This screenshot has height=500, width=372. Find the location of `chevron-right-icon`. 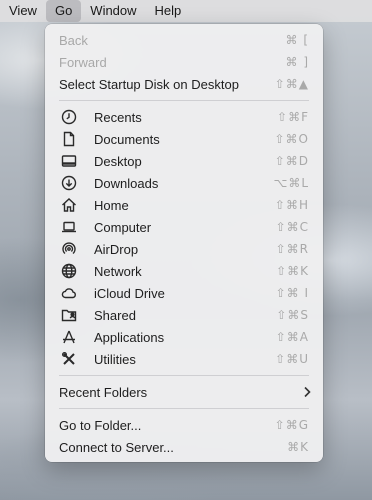

chevron-right-icon is located at coordinates (304, 392).